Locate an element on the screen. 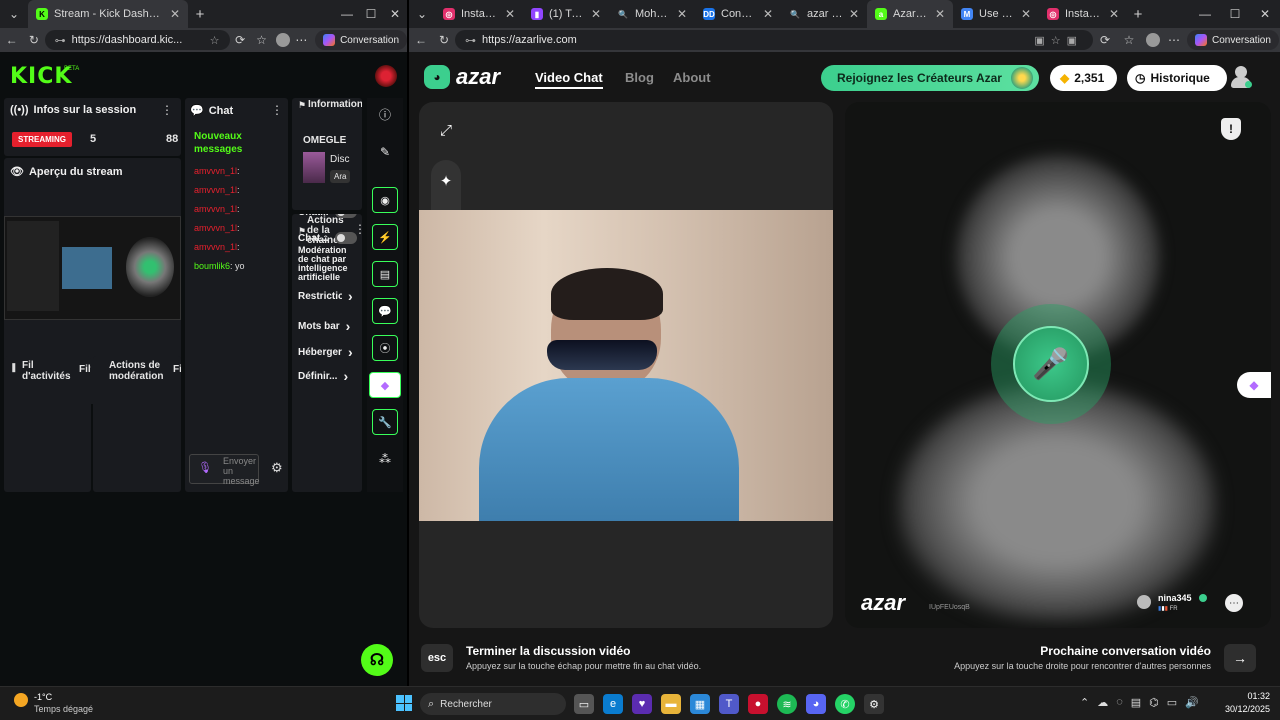 Image resolution: width=1280 pixels, height=720 pixels. edge-icon: e is located at coordinates (613, 704).